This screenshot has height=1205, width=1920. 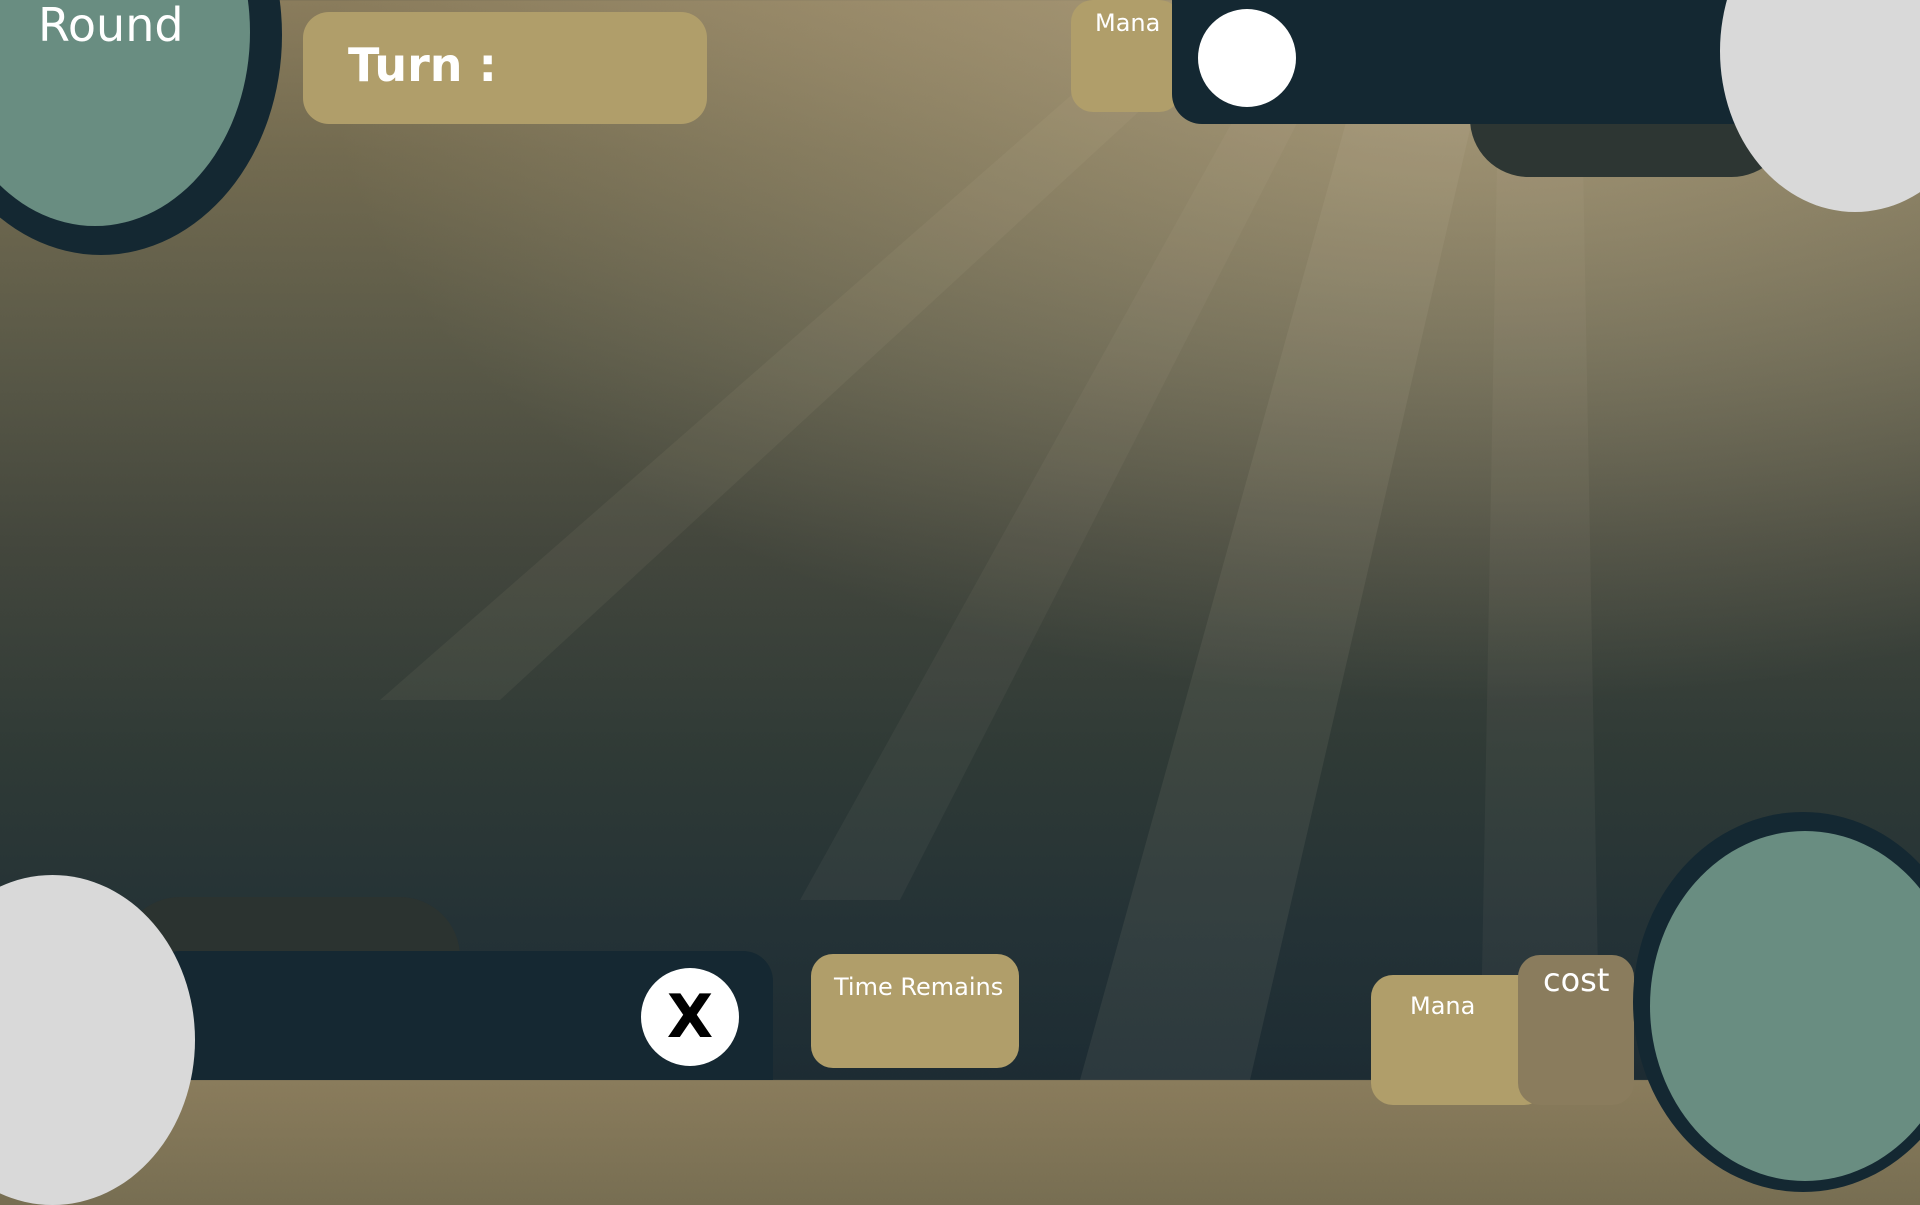 What do you see at coordinates (1820, 106) in the screenshot?
I see `opponent-avatar` at bounding box center [1820, 106].